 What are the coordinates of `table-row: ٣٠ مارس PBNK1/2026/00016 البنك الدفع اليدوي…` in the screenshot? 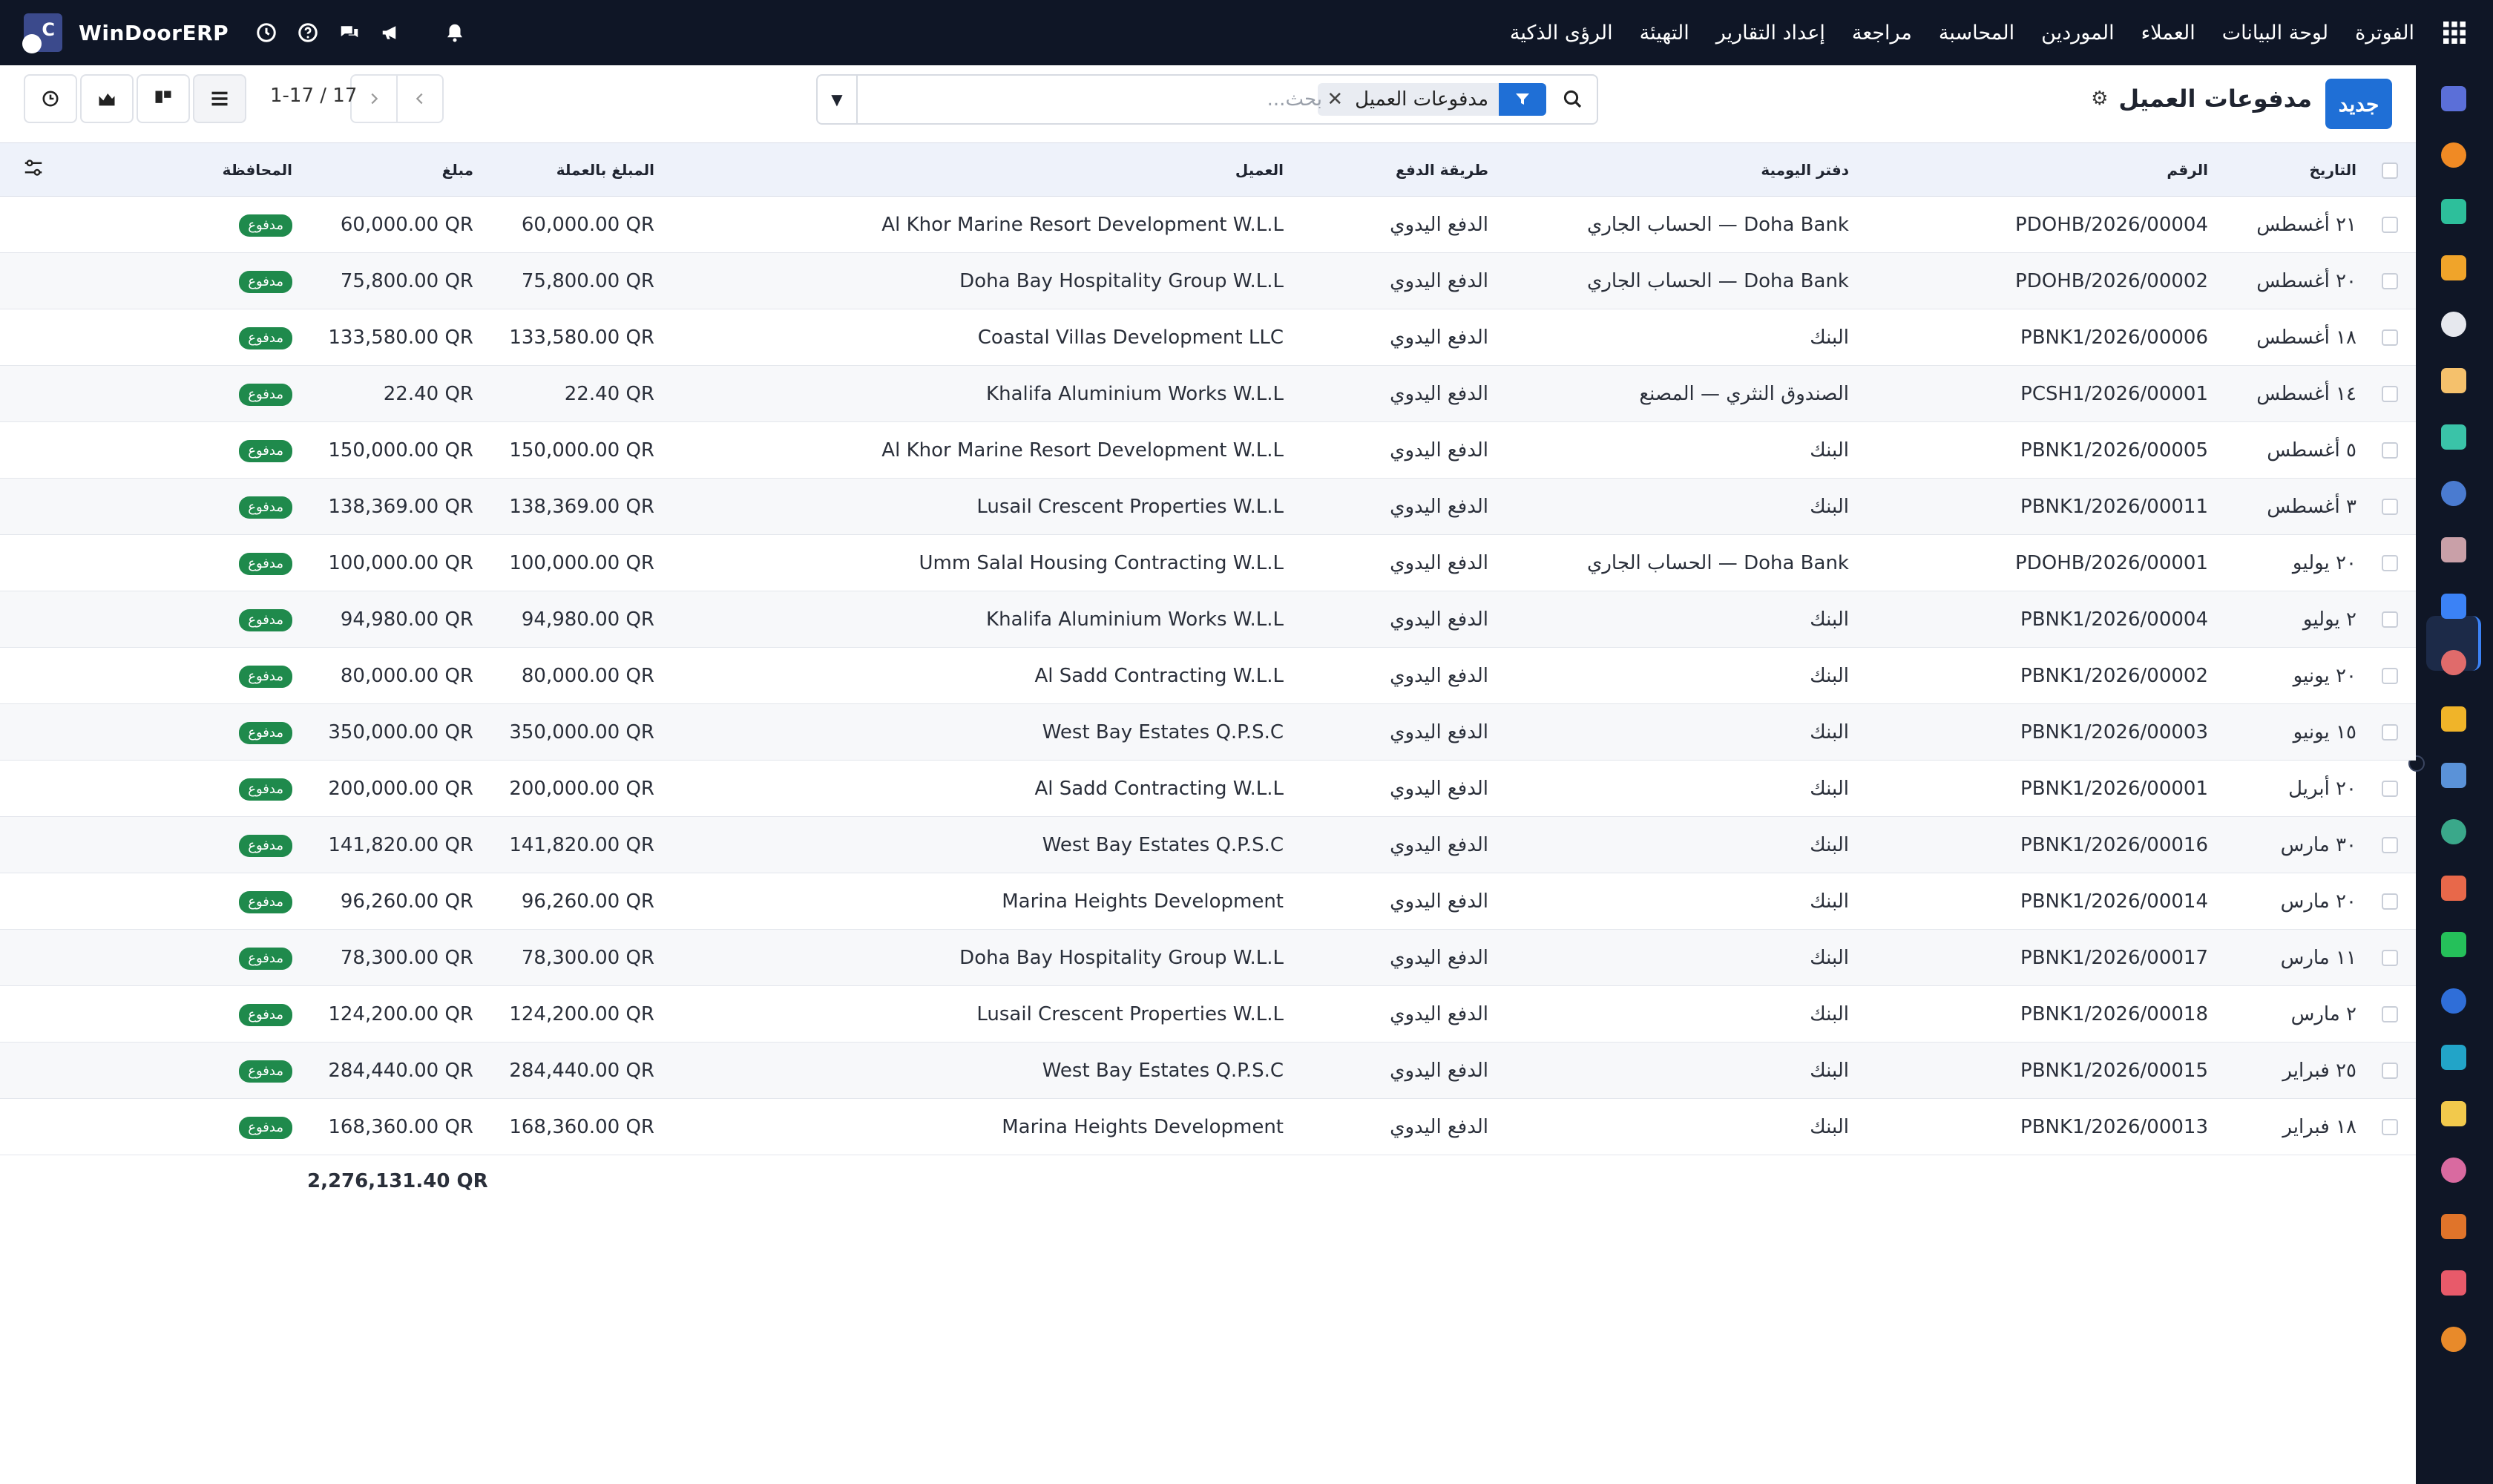 It's located at (1208, 844).